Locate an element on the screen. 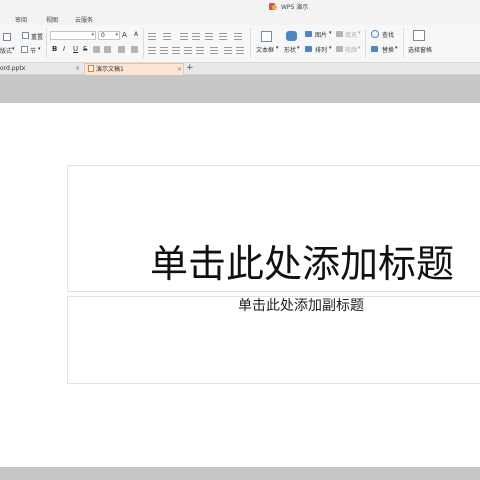 Image resolution: width=480 pixels, height=480 pixels. subtitle-placeholder-text: 单击此处添加副标题 is located at coordinates (301, 306).